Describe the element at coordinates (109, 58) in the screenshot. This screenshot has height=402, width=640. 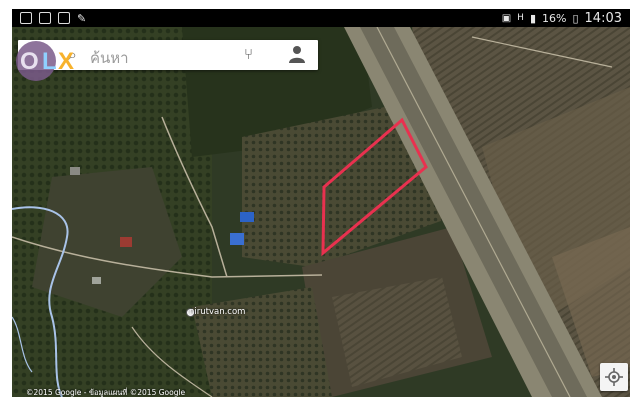
I see `search-input: ค้นหา` at that location.